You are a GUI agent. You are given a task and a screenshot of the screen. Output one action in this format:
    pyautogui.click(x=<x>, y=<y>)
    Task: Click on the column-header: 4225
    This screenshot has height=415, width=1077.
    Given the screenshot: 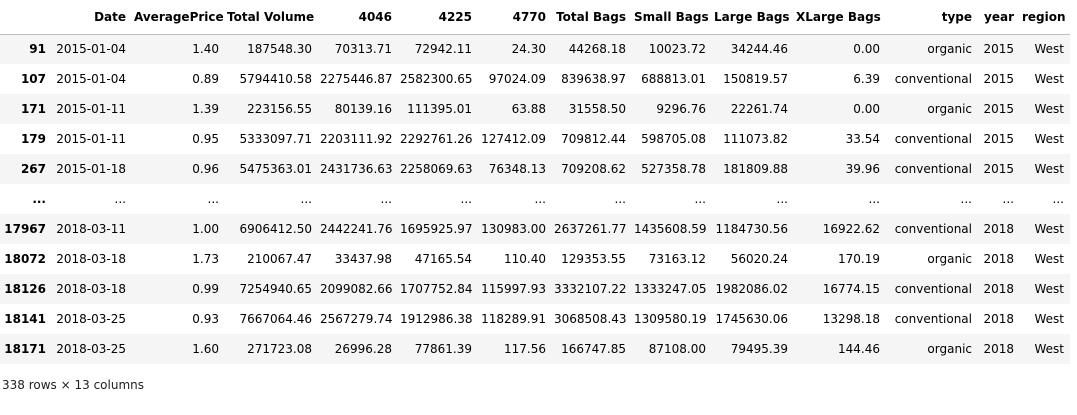 What is the action you would take?
    pyautogui.click(x=438, y=17)
    